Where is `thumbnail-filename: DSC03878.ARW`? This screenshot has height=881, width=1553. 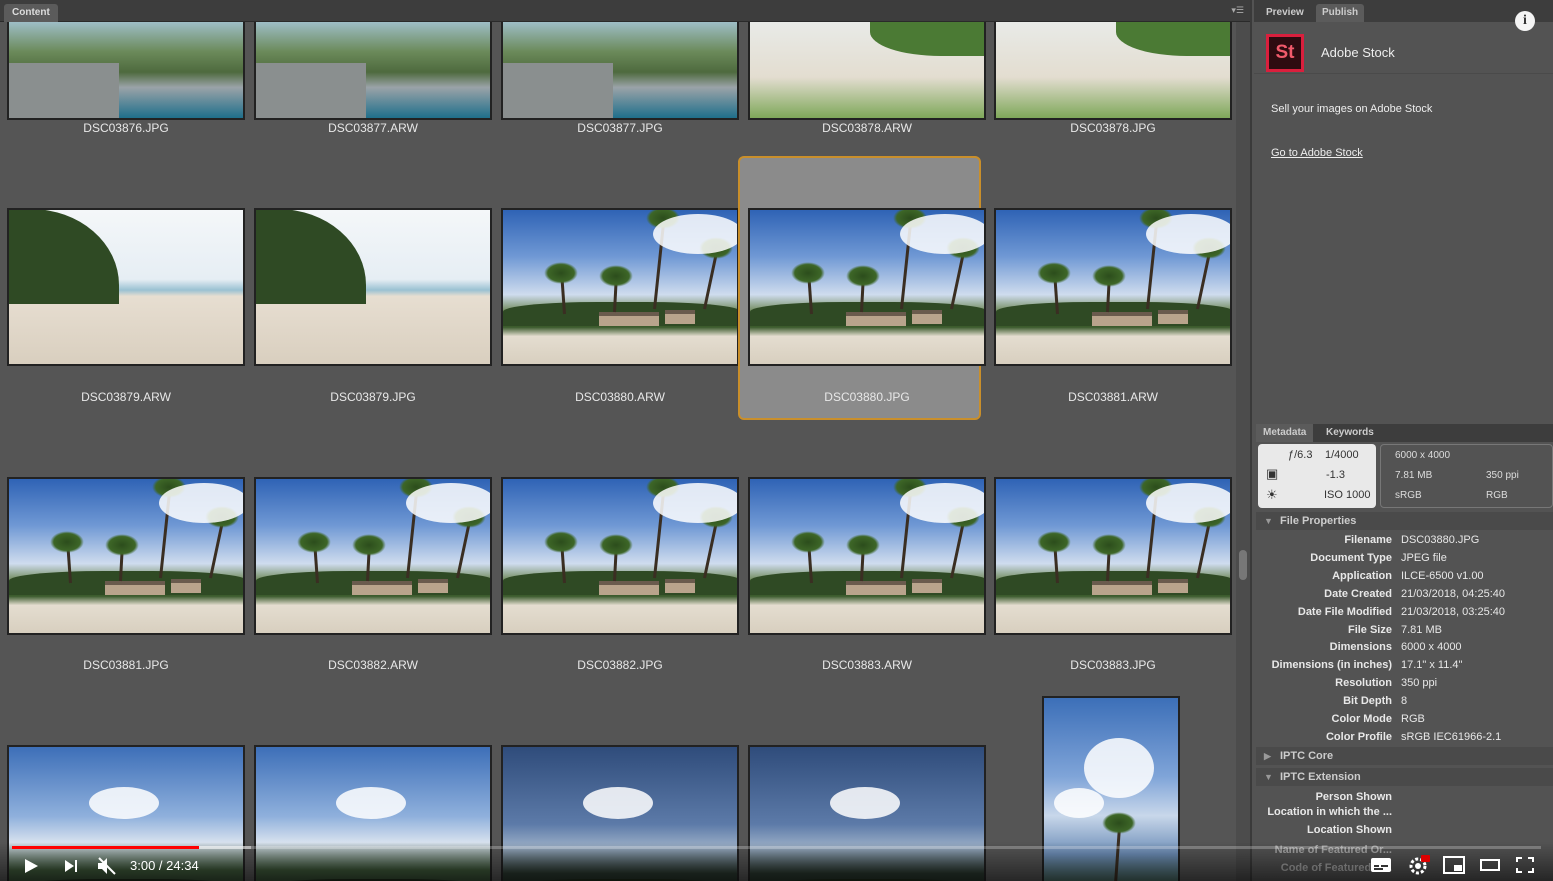 thumbnail-filename: DSC03878.ARW is located at coordinates (867, 128).